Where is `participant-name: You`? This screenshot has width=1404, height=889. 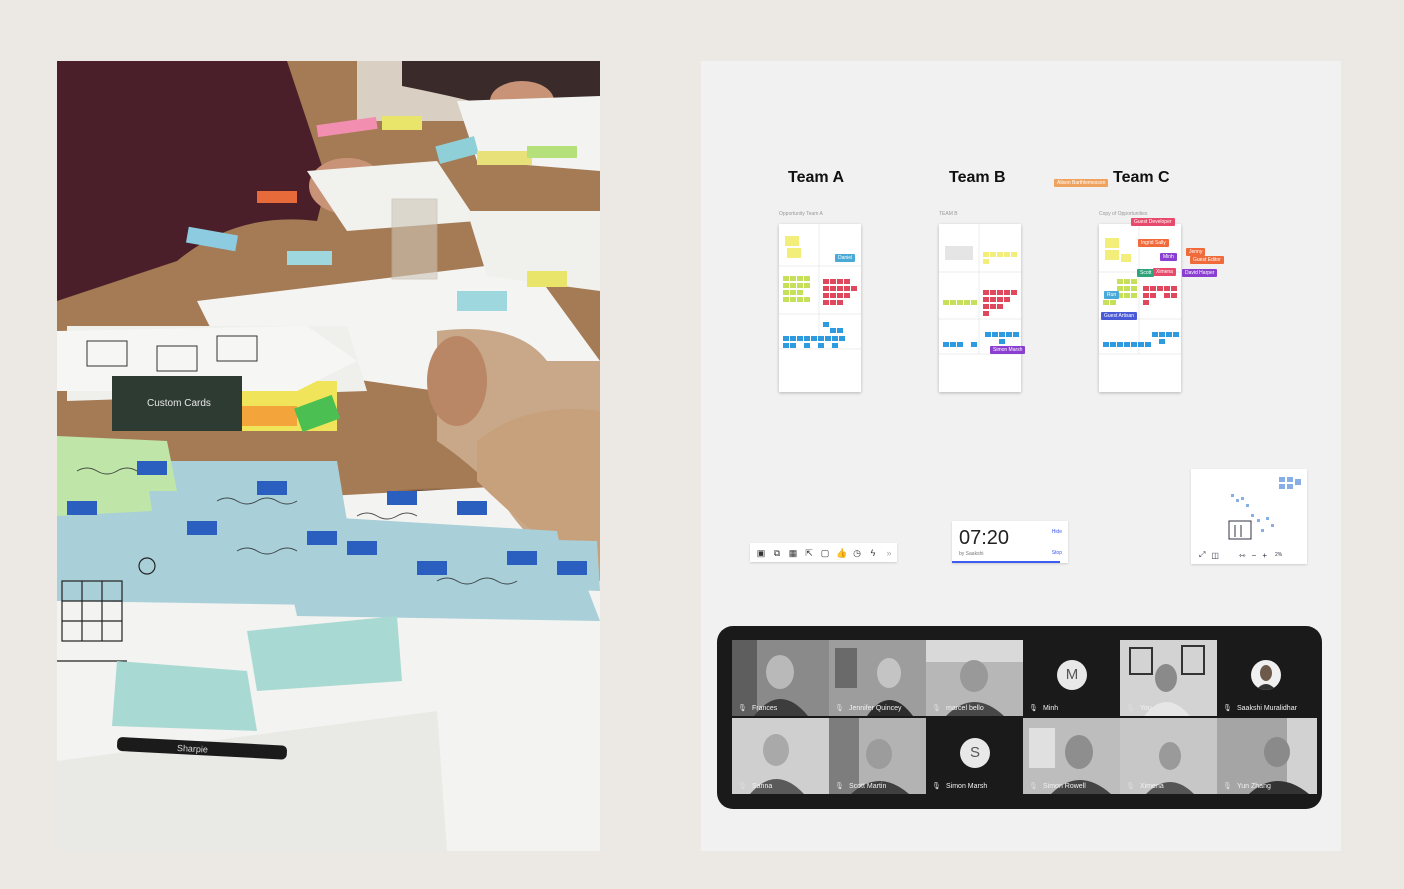
participant-name: You is located at coordinates (1146, 708).